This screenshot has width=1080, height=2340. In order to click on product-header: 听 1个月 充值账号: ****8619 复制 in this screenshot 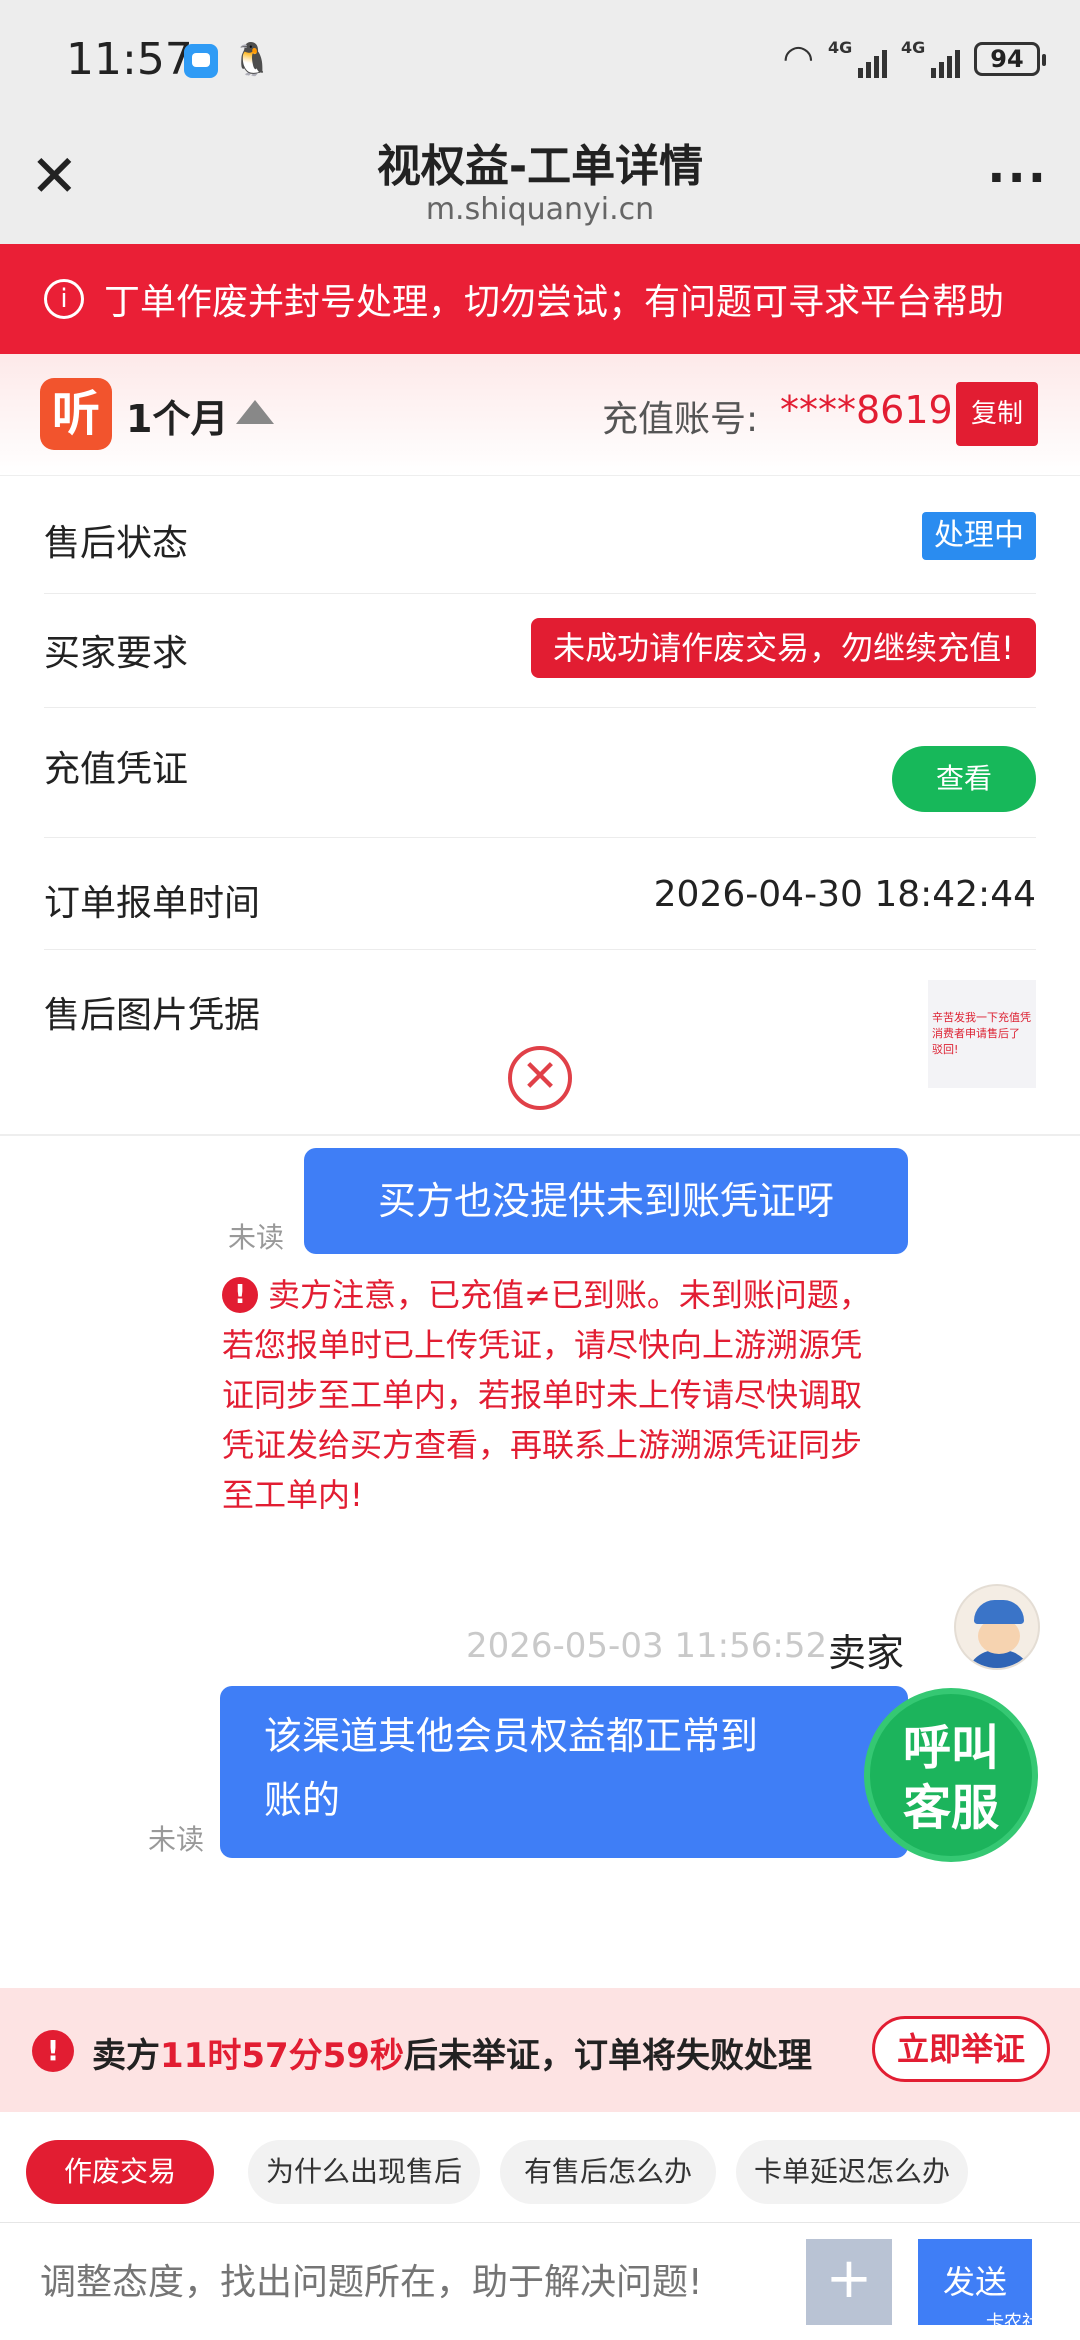, I will do `click(540, 415)`.